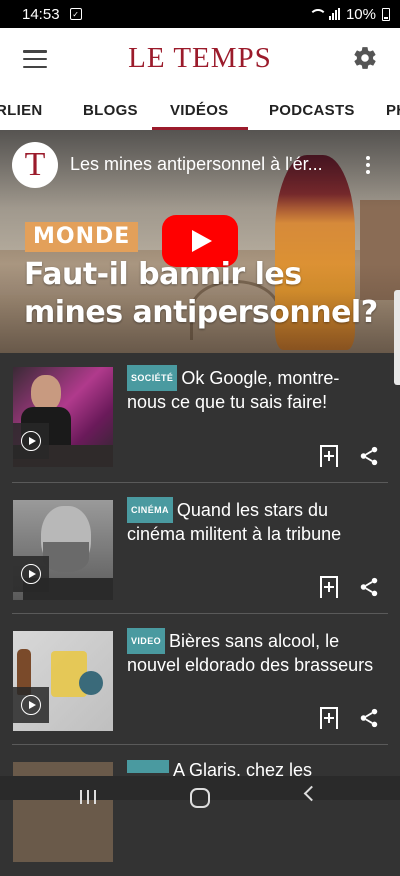  I want to click on section-tabs: RLIEN BLOGS VIDÉOS PODCASTS PH, so click(200, 110).